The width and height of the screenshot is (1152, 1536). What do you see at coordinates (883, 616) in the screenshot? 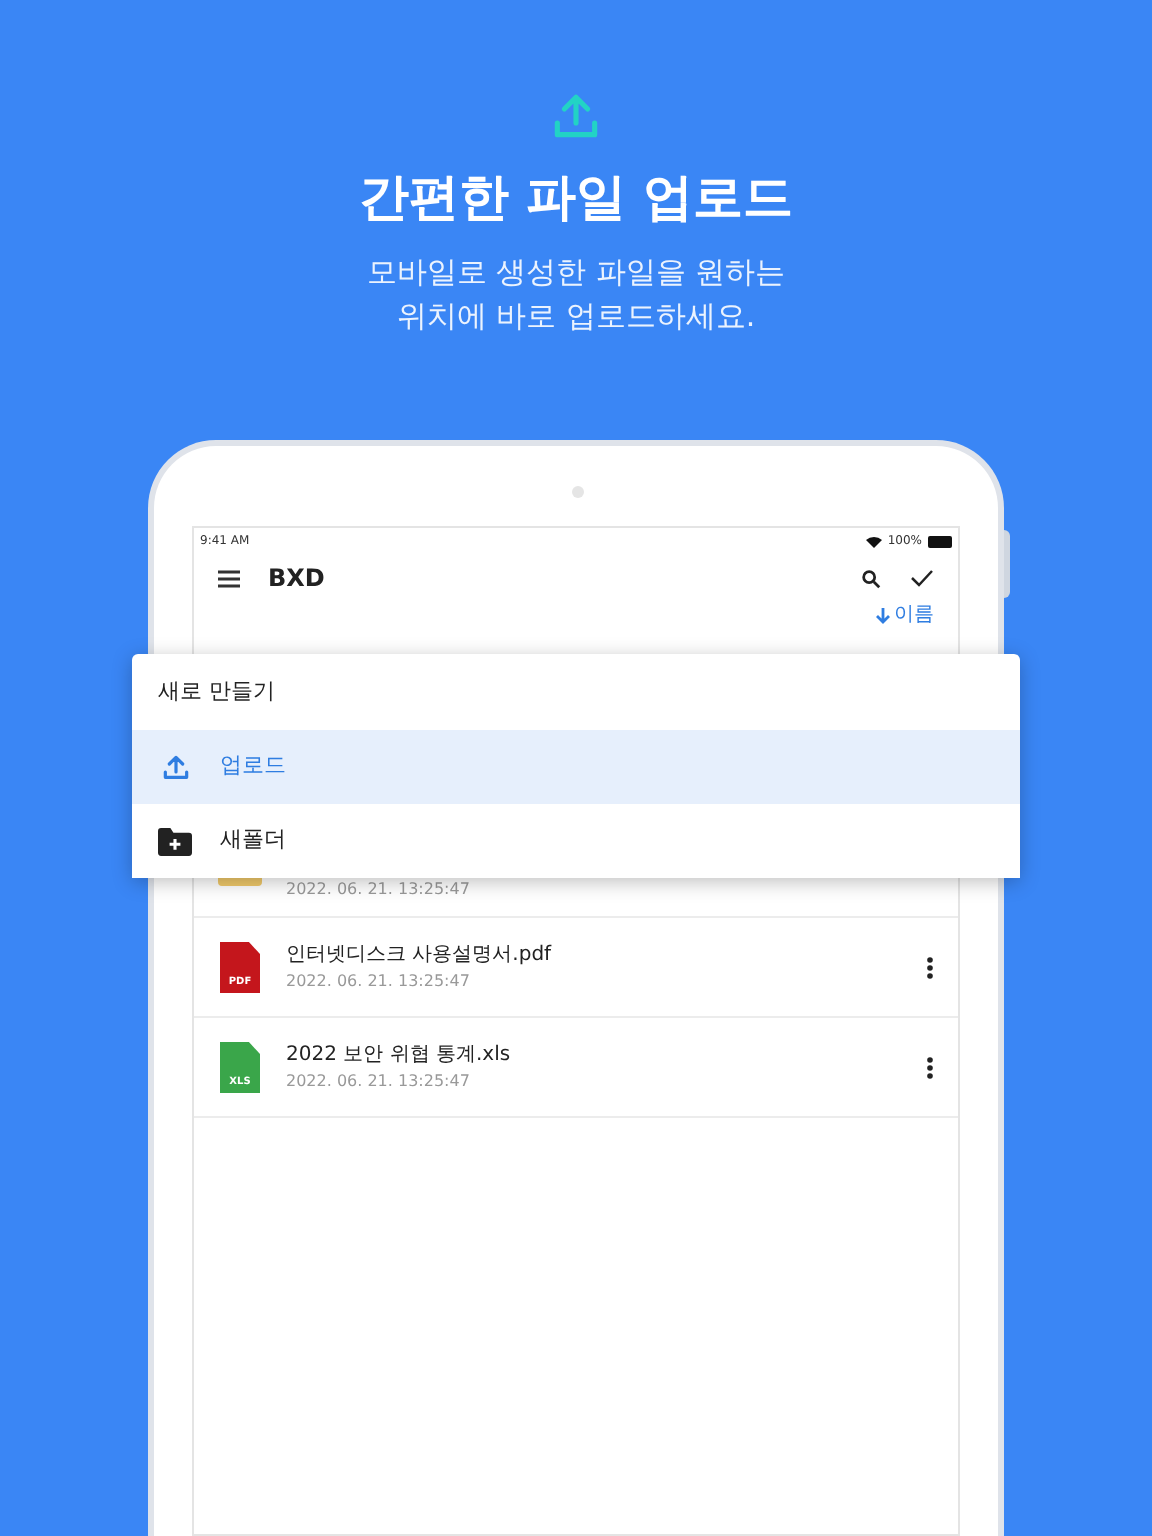
I see `down-arrow-icon` at bounding box center [883, 616].